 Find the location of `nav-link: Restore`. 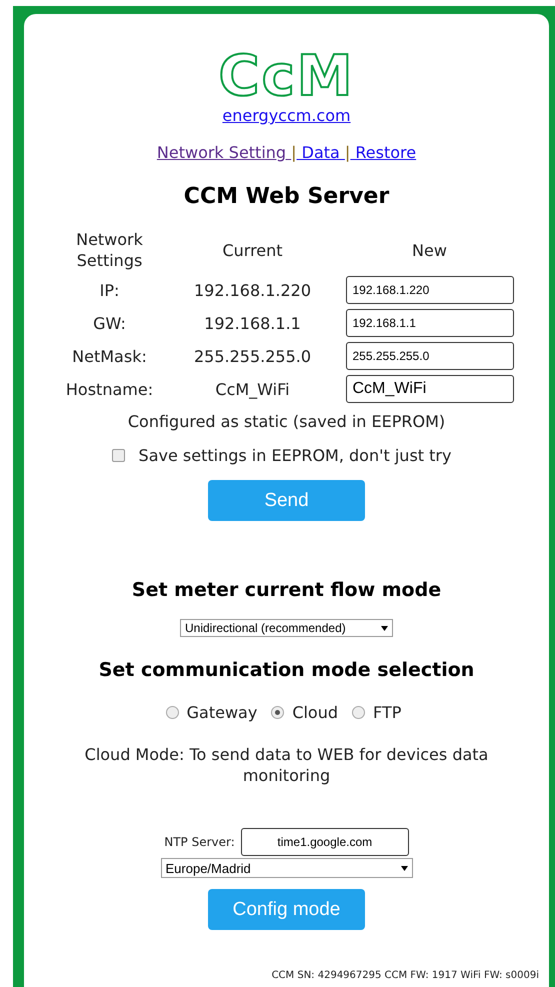

nav-link: Restore is located at coordinates (383, 152).